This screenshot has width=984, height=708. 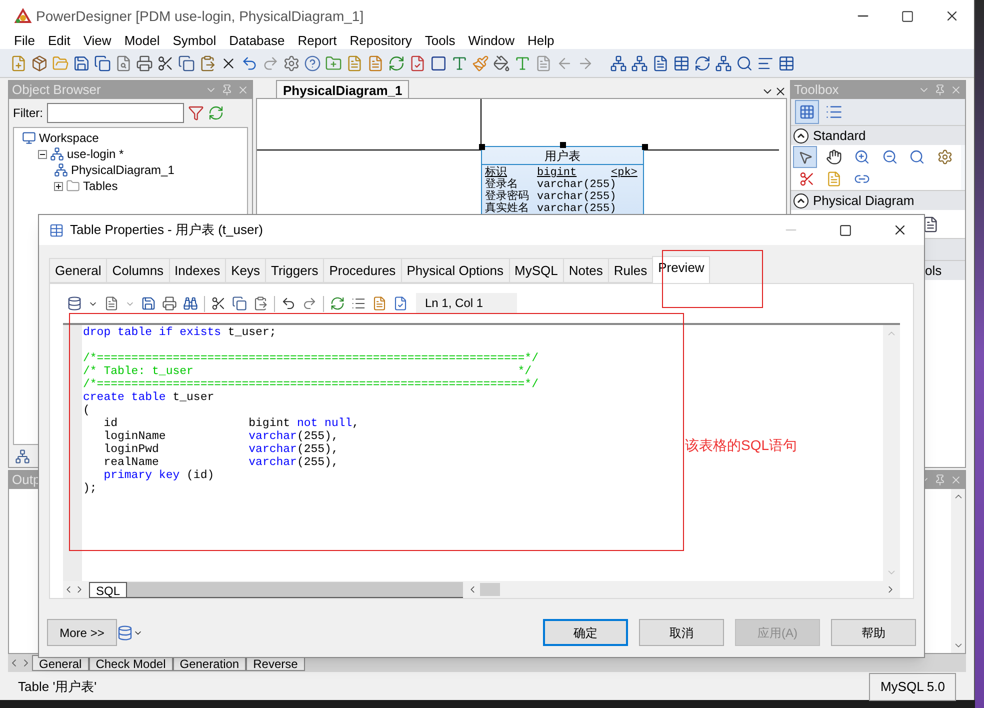 I want to click on dialog-button: 帮助, so click(x=873, y=632).